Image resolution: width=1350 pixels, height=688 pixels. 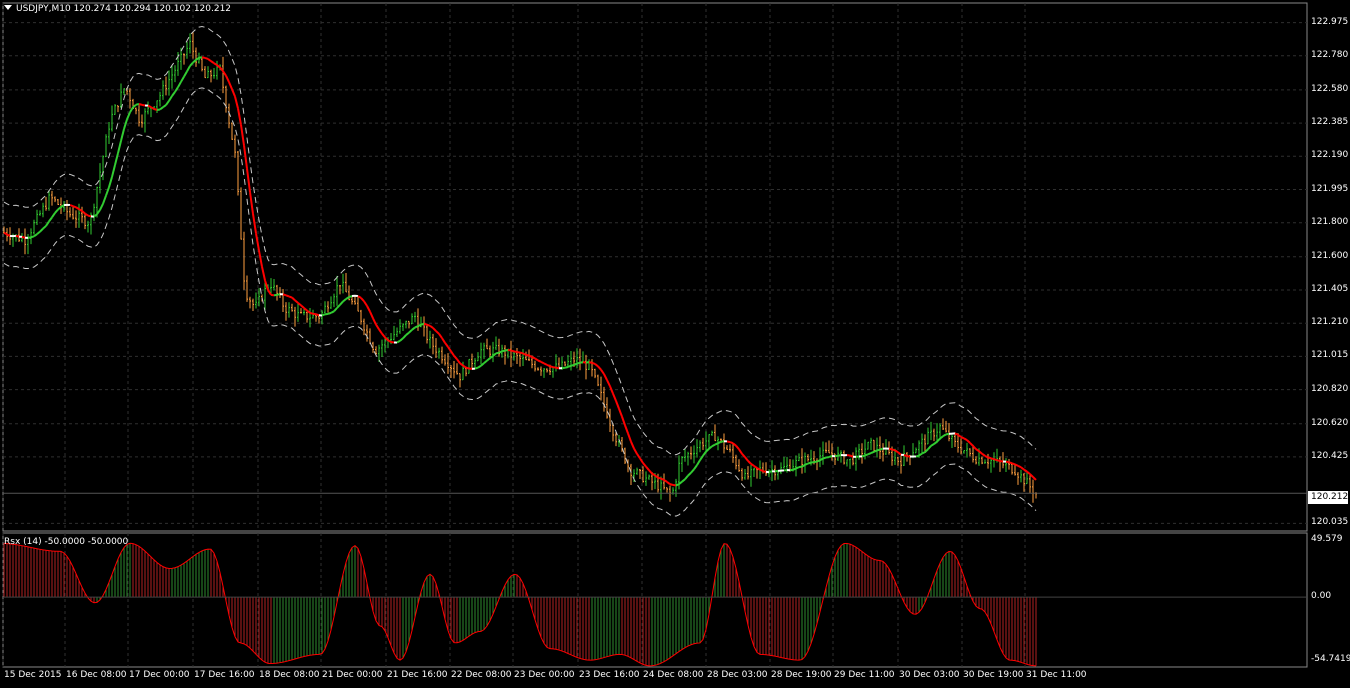 I want to click on time-tick-label: 16 Dec 08:00, so click(x=96, y=675).